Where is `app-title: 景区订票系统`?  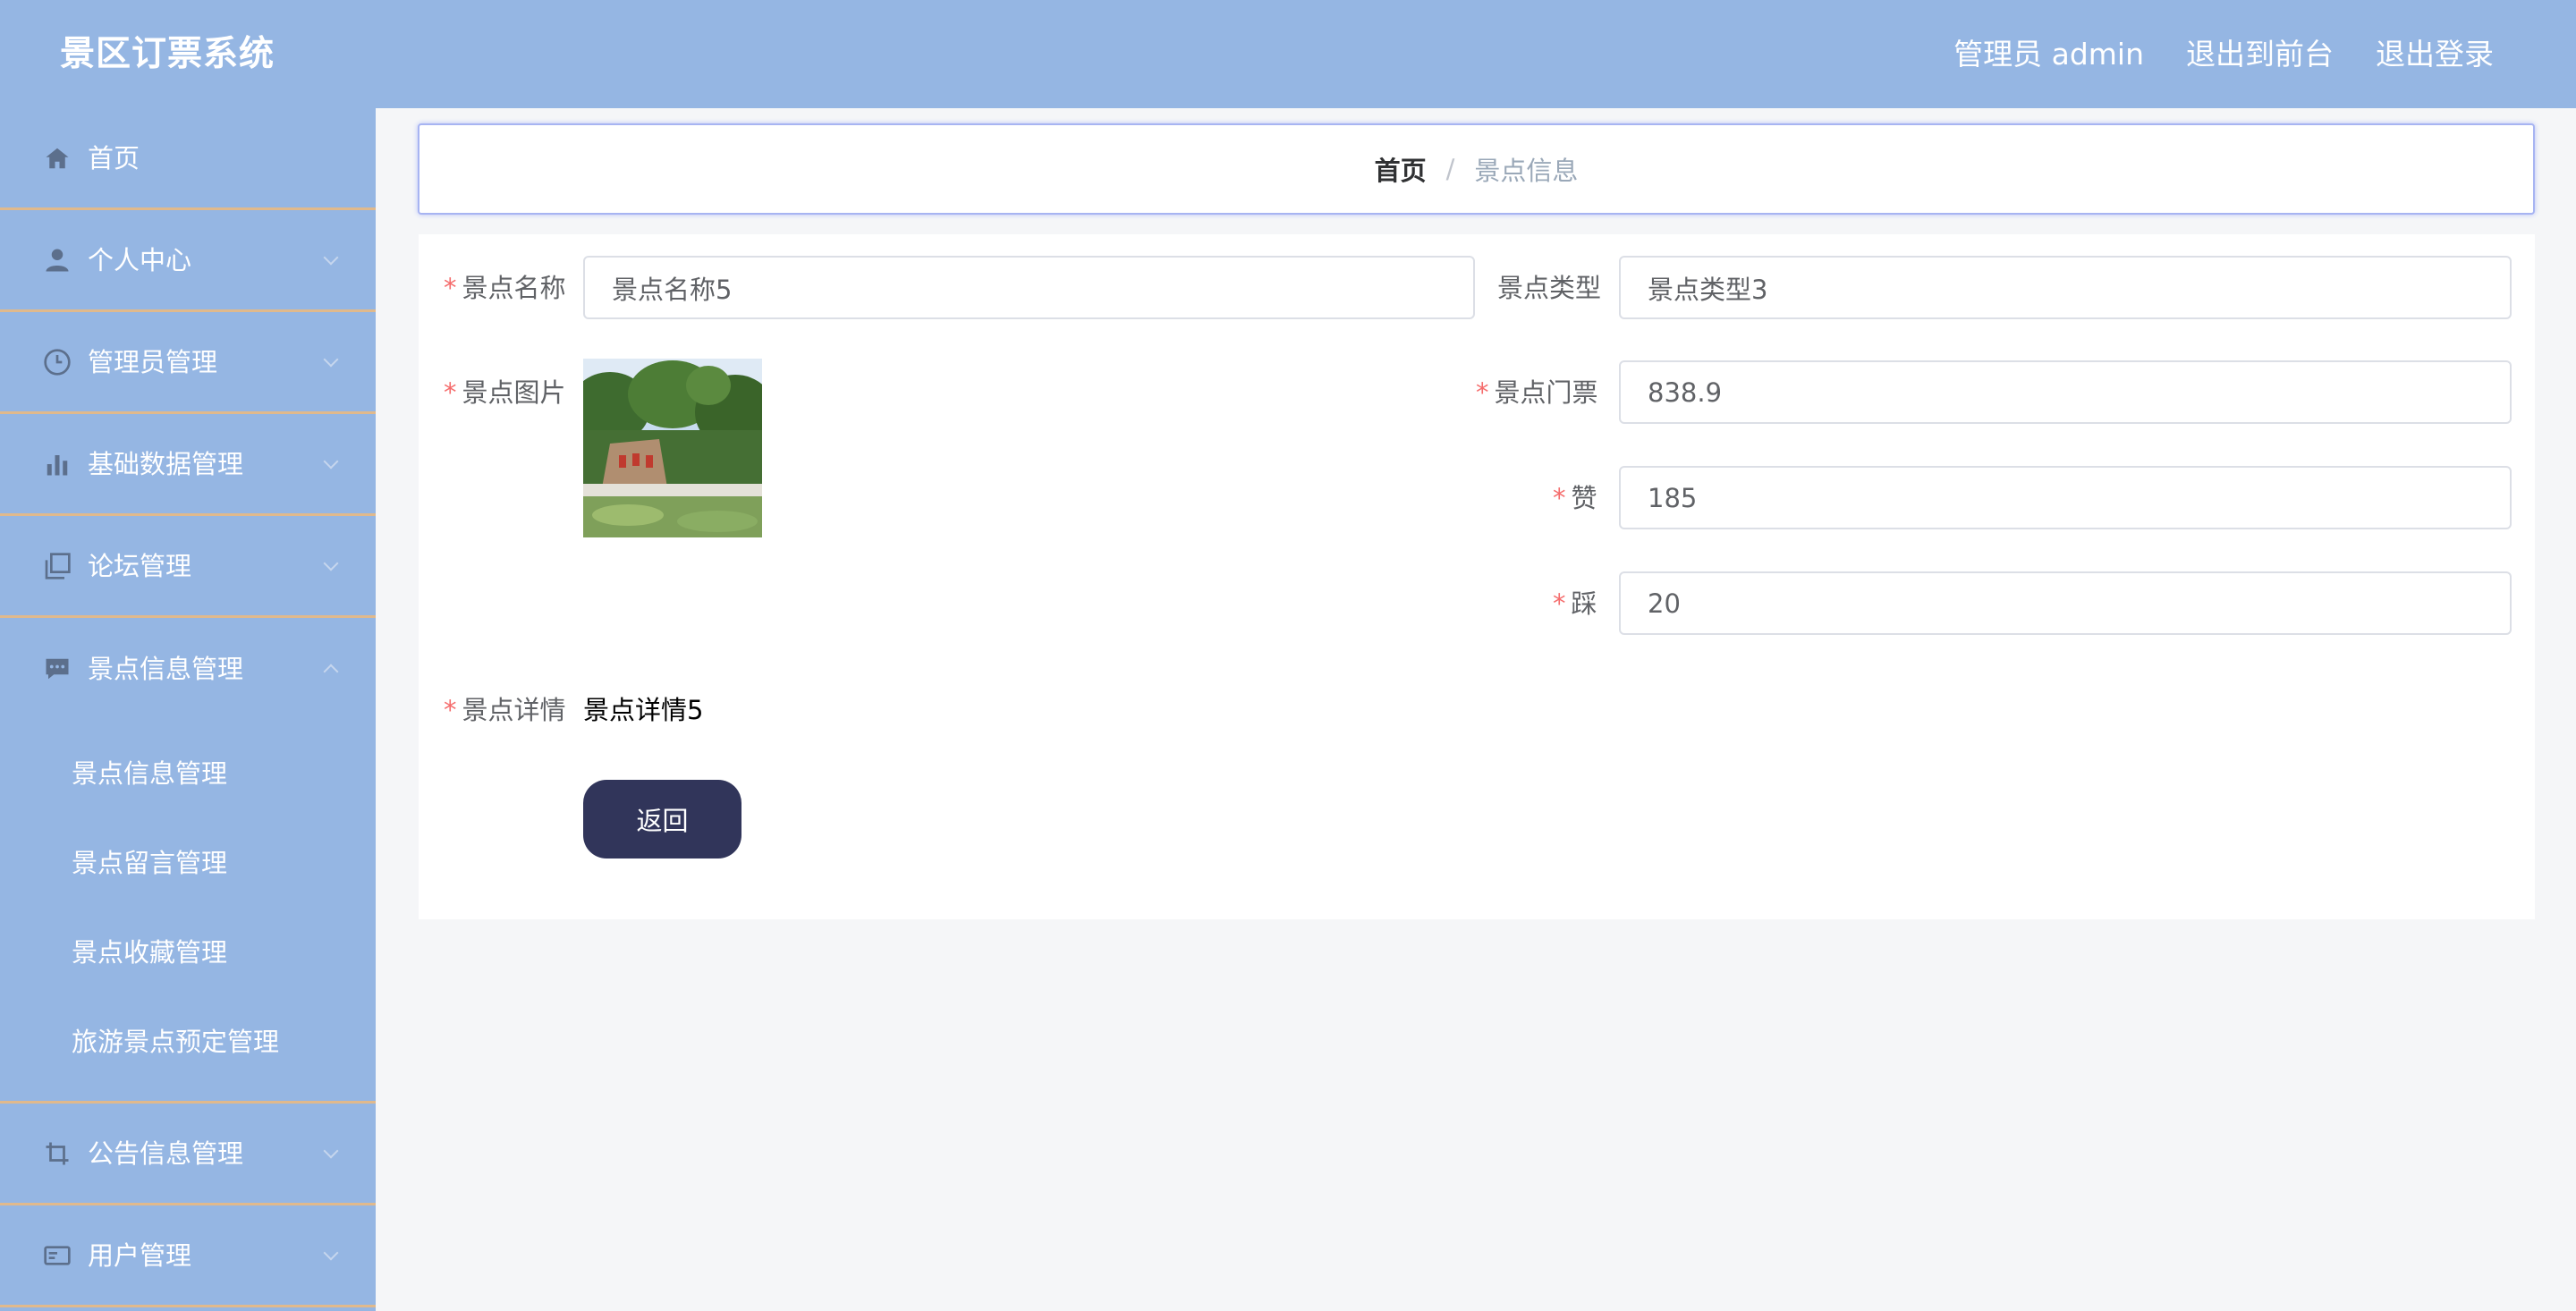 app-title: 景区订票系统 is located at coordinates (167, 54).